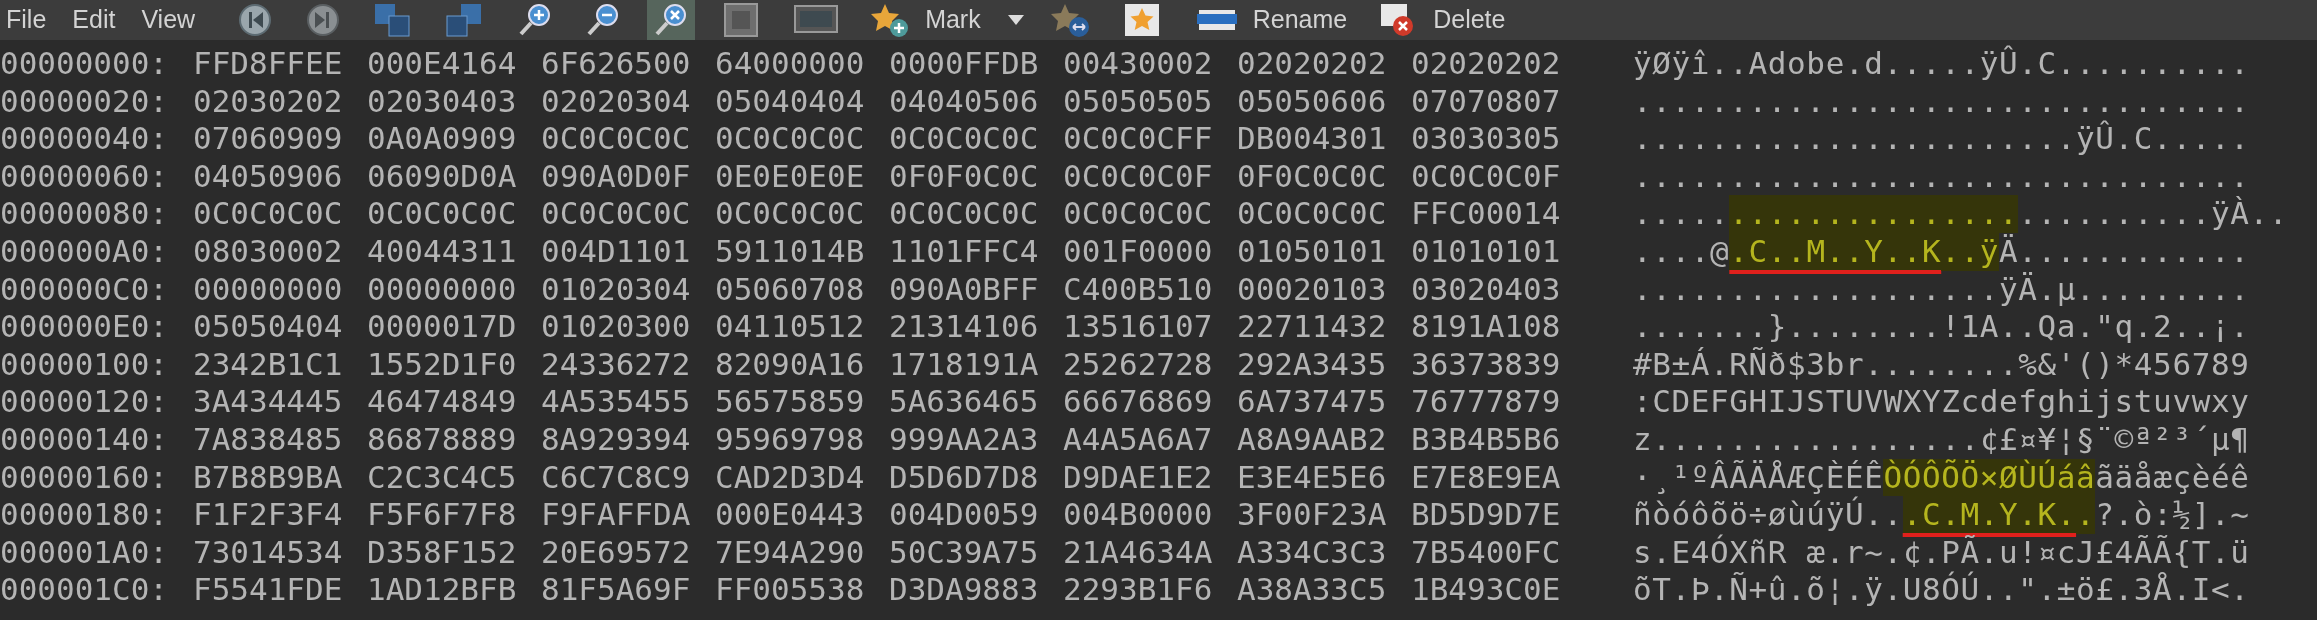 Image resolution: width=2317 pixels, height=620 pixels. I want to click on hex-cell-text: F5F6F7F8, so click(442, 515).